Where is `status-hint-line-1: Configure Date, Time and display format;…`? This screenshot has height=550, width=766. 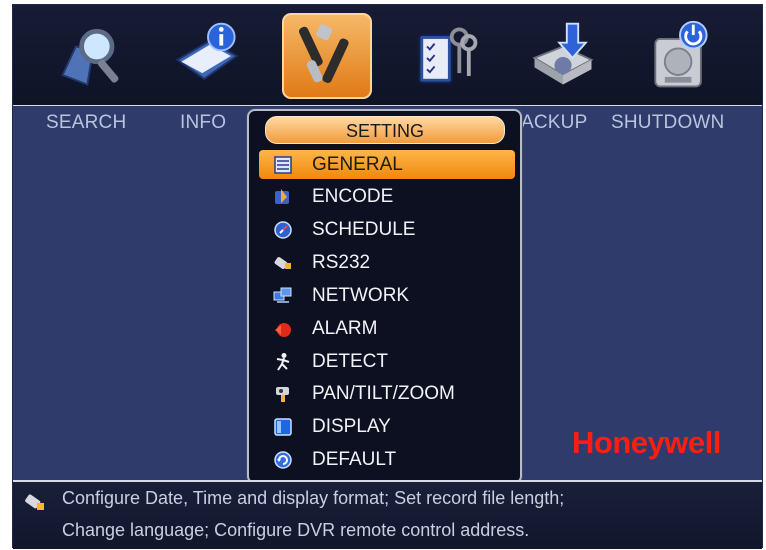
status-hint-line-1: Configure Date, Time and display format;… is located at coordinates (313, 498).